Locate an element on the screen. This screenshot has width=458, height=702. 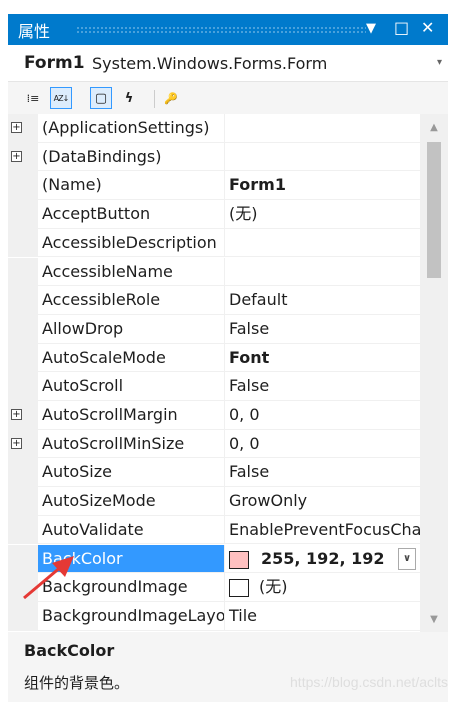
property-row: (Name) Form1 is located at coordinates (214, 186).